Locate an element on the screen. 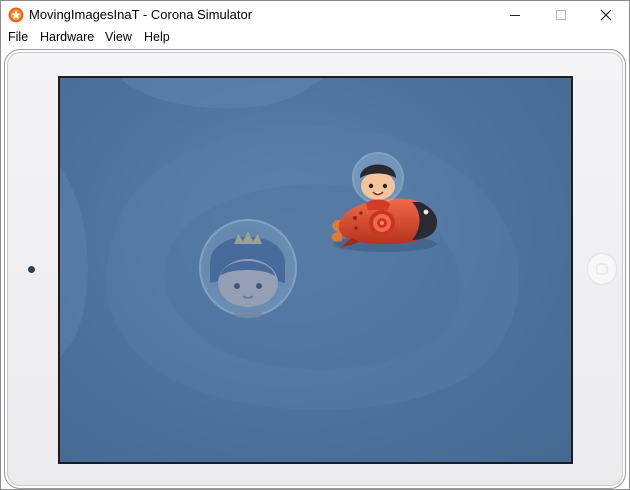 The height and width of the screenshot is (490, 630). minimize-icon is located at coordinates (515, 15).